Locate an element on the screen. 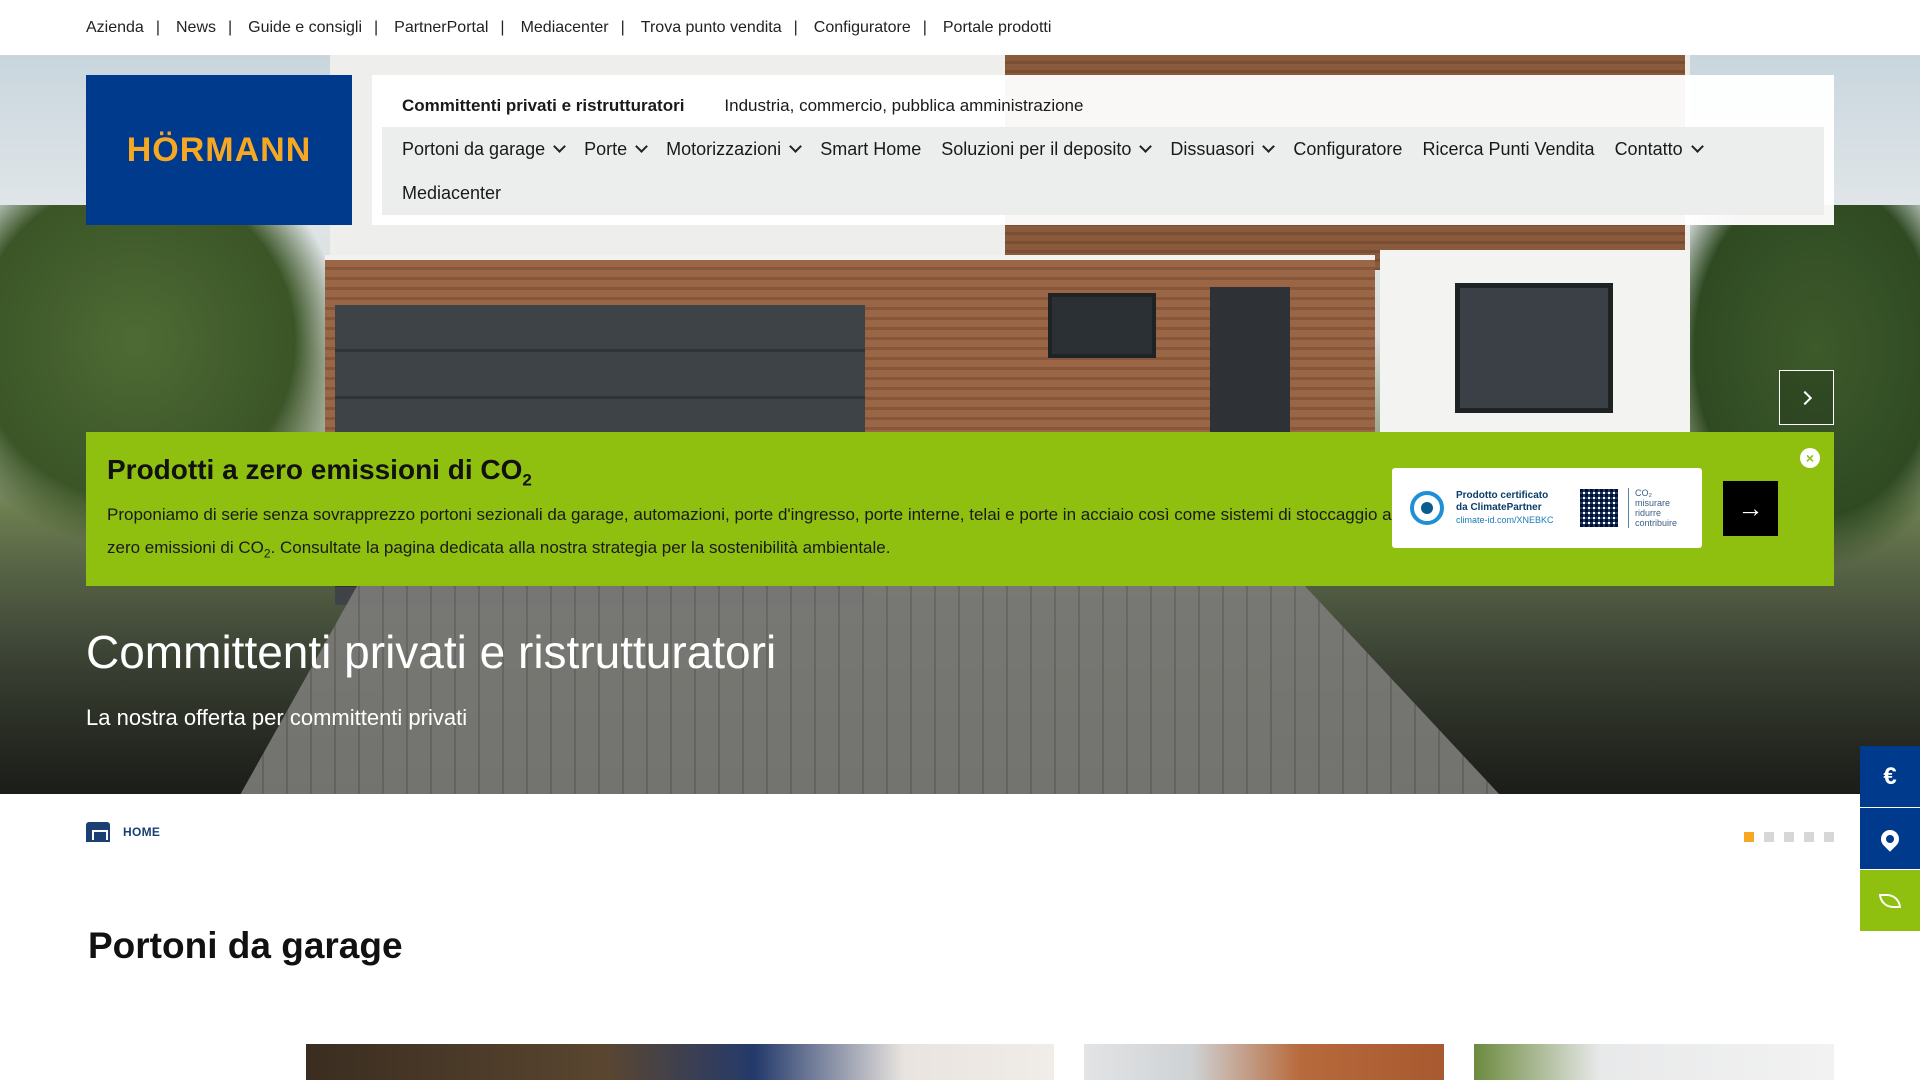 Image resolution: width=1920 pixels, height=1080 pixels. certificate-side-line: CO₂ is located at coordinates (1643, 493).